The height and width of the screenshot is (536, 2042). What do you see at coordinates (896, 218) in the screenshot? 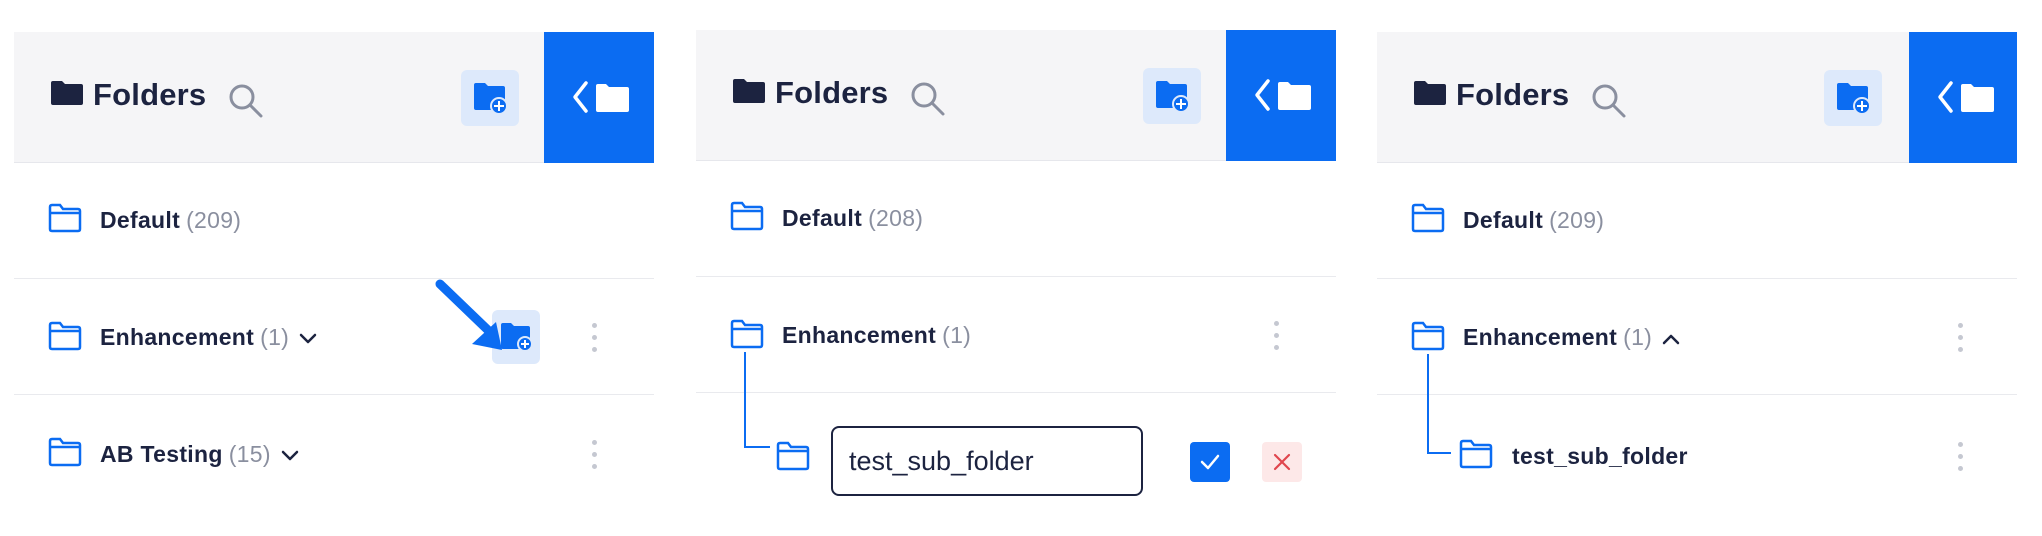
I see `folder-count: (208)` at bounding box center [896, 218].